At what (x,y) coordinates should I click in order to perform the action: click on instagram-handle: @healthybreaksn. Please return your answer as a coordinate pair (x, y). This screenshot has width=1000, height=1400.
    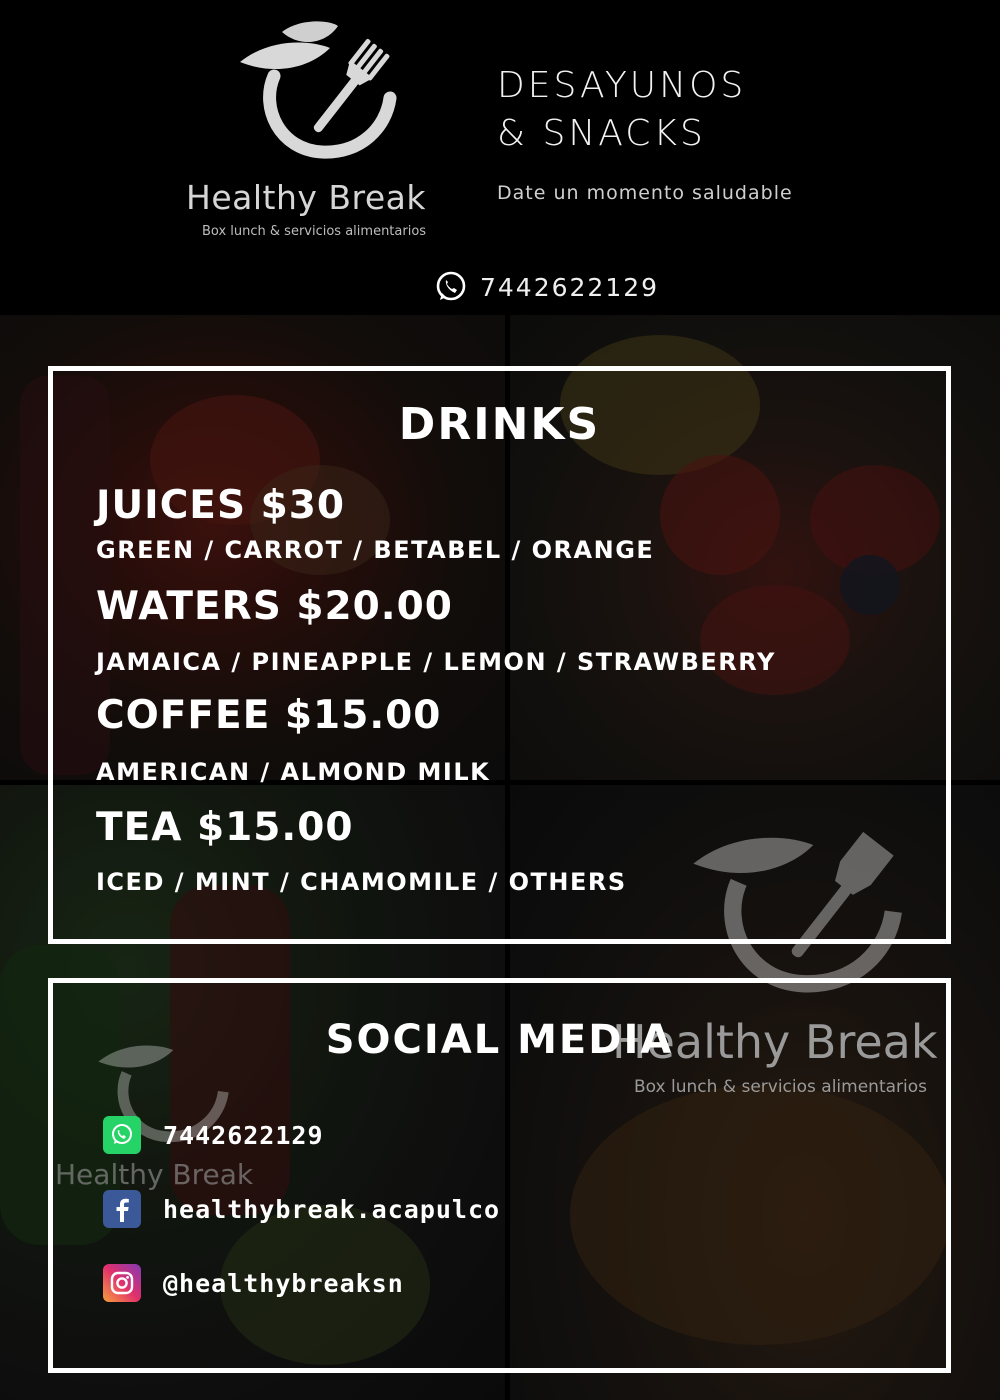
    Looking at the image, I should click on (283, 1283).